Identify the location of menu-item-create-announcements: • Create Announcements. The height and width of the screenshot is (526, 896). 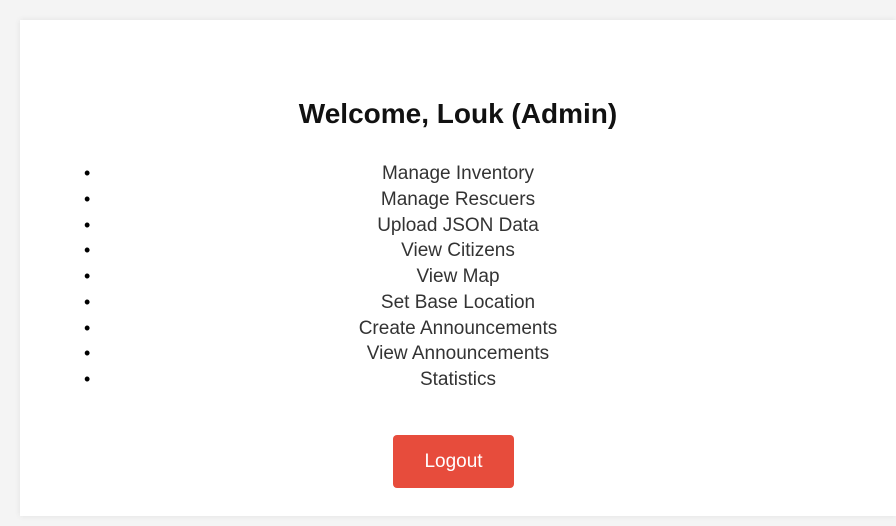
(458, 329).